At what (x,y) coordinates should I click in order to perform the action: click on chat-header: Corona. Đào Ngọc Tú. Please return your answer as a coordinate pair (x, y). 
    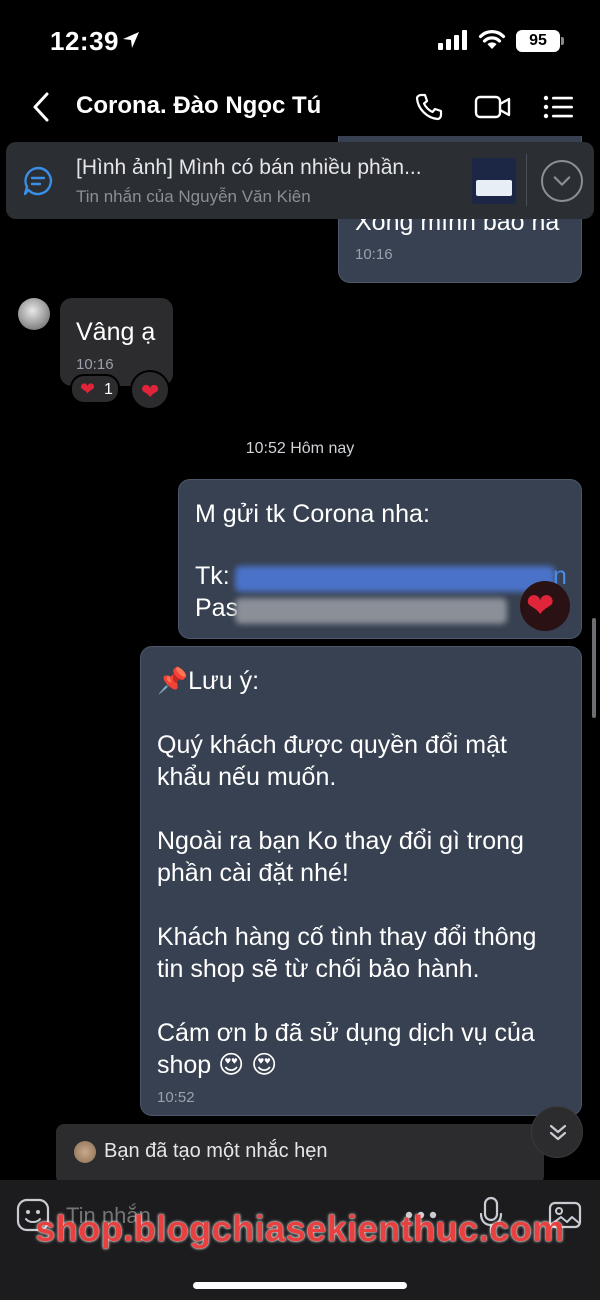
    Looking at the image, I should click on (300, 108).